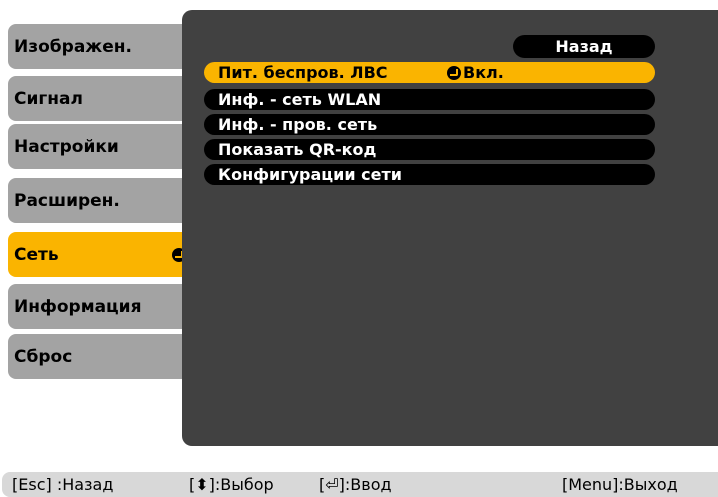 This screenshot has height=497, width=718. What do you see at coordinates (63, 484) in the screenshot?
I see `help-esc: [Esc] :Назад` at bounding box center [63, 484].